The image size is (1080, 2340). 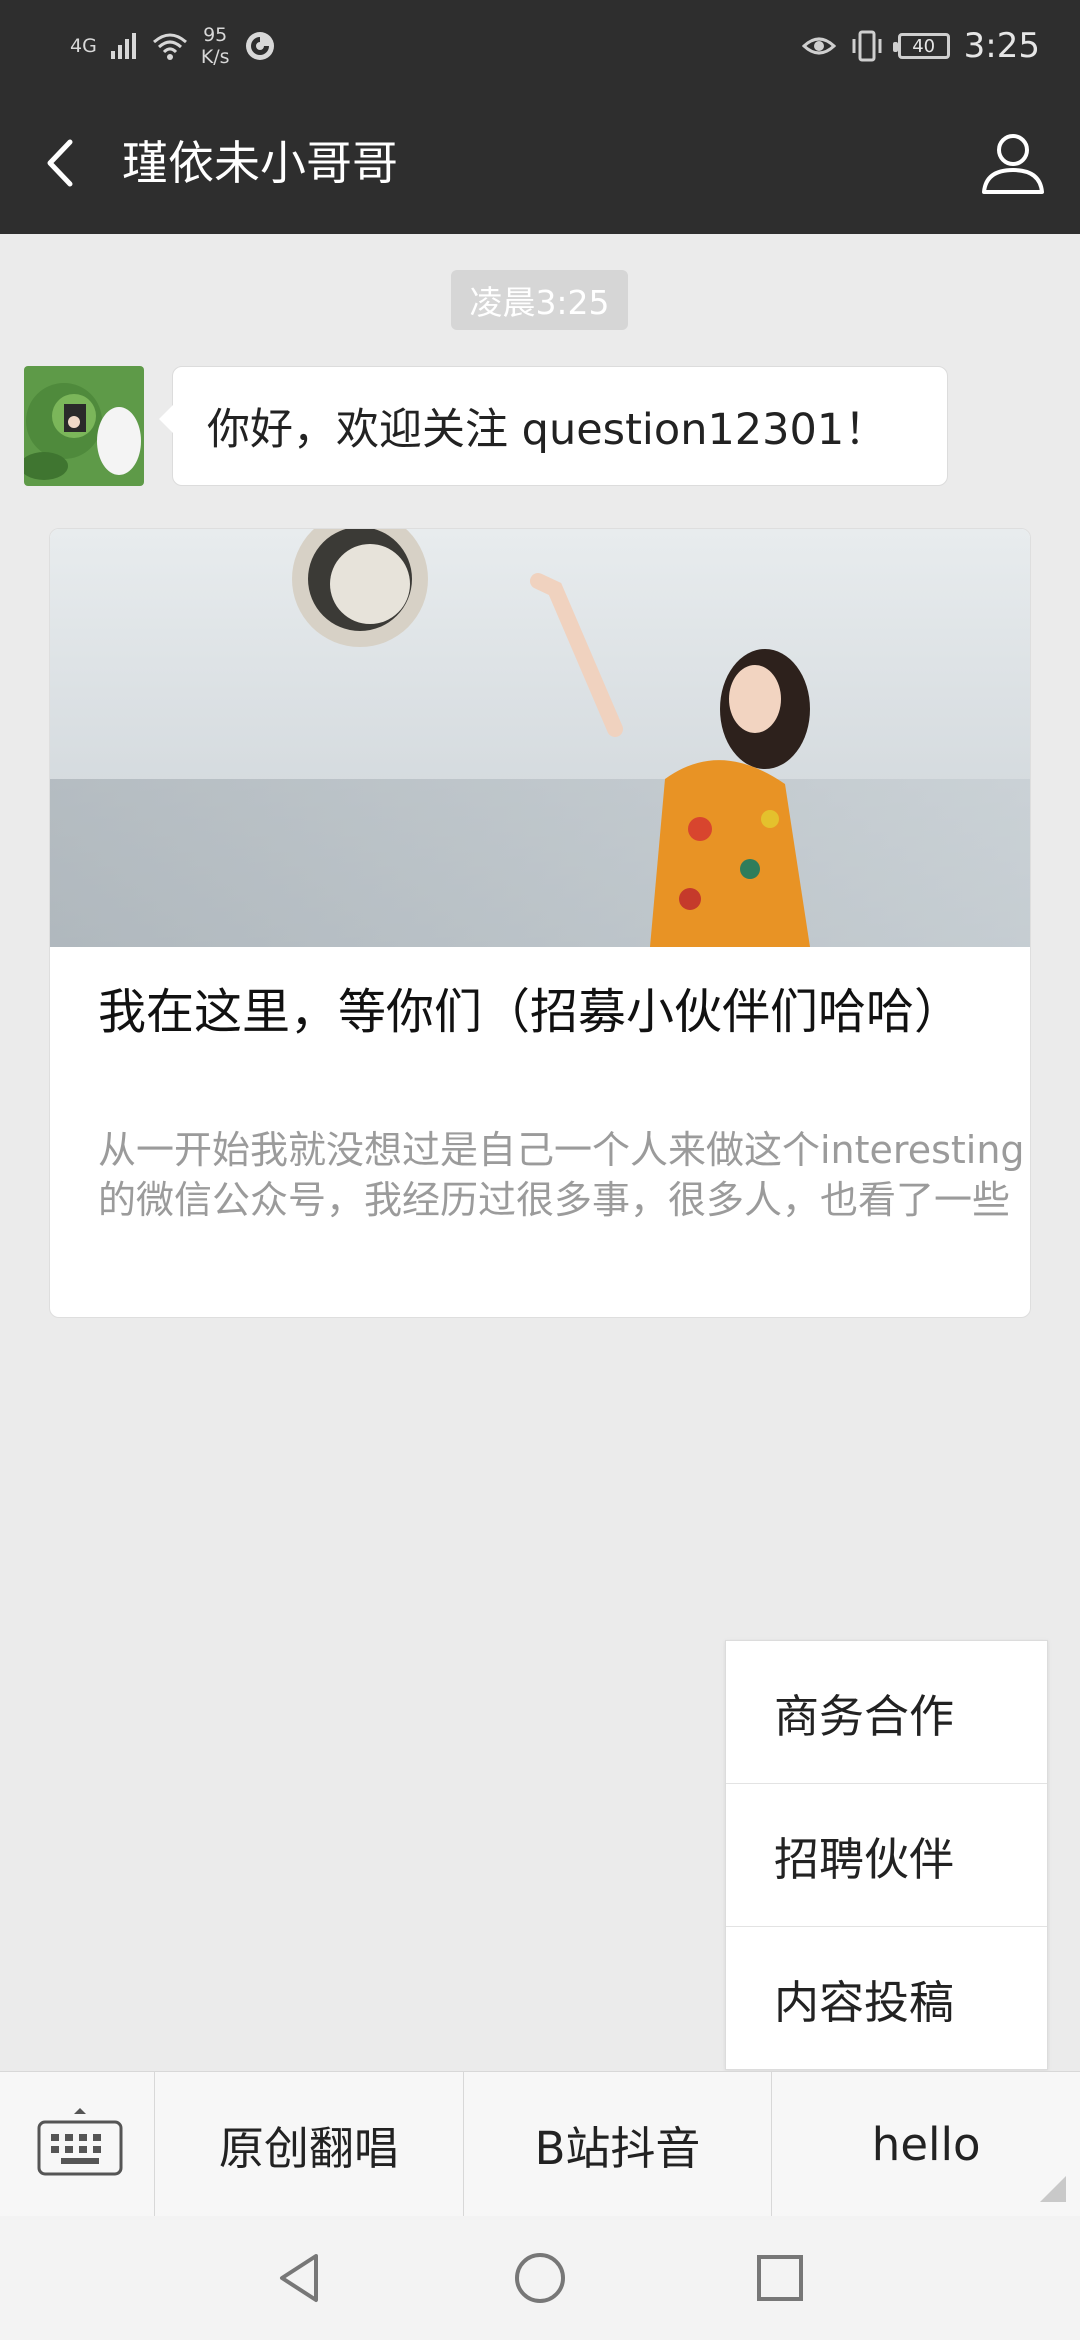 I want to click on sync-icon, so click(x=259, y=46).